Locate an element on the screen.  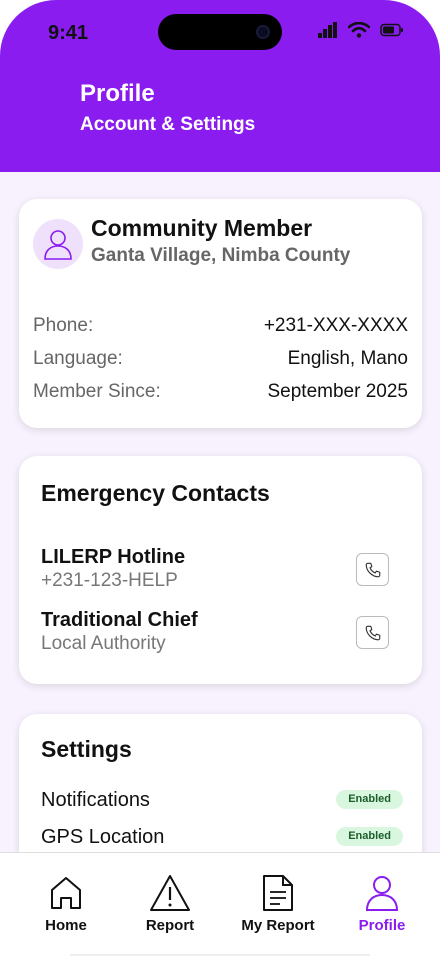
nav-report-label: Report is located at coordinates (170, 925).